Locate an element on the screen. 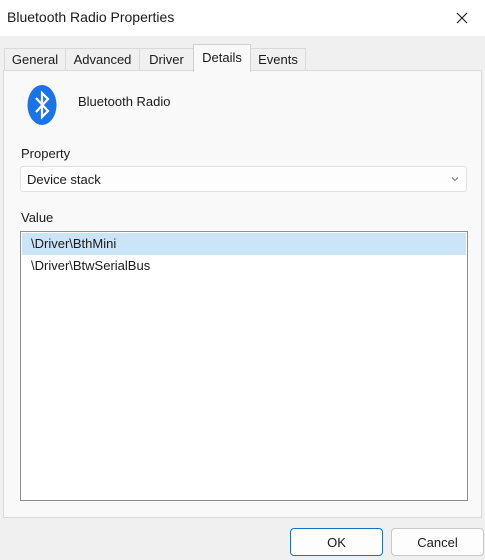 The width and height of the screenshot is (485, 560). property-selected-value: Device stack is located at coordinates (64, 179).